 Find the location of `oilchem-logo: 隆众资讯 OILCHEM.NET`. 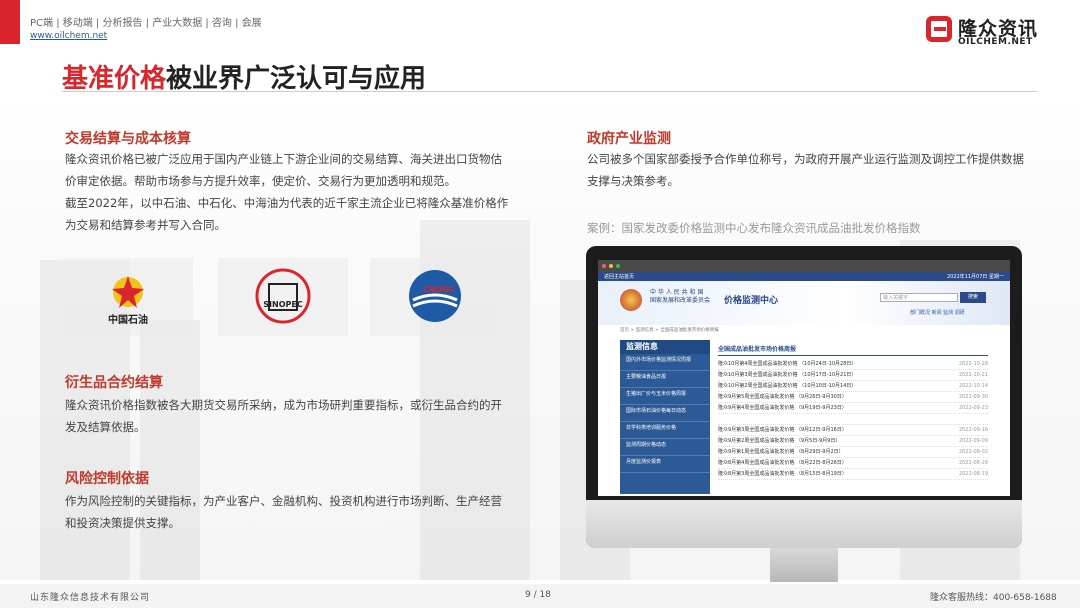

oilchem-logo: 隆众资讯 OILCHEM.NET is located at coordinates (986, 31).